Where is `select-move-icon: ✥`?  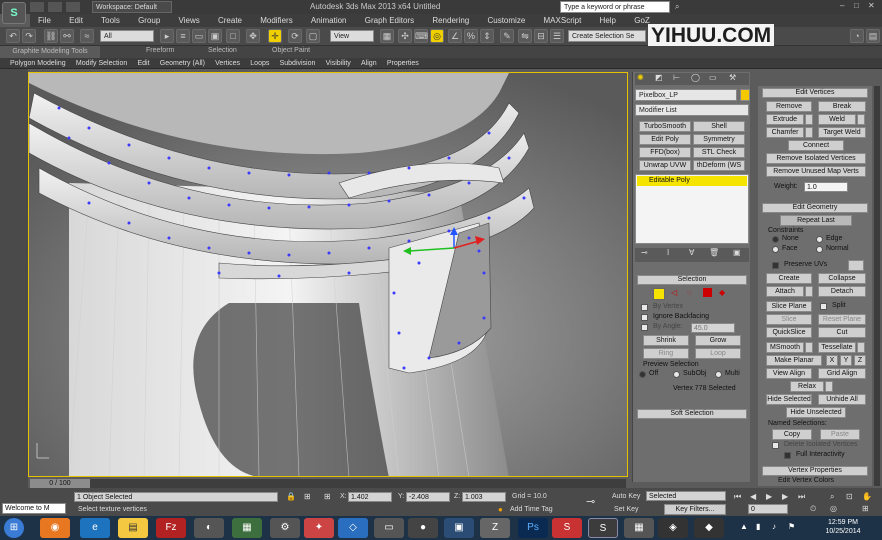
select-move-icon: ✥ is located at coordinates (253, 36).